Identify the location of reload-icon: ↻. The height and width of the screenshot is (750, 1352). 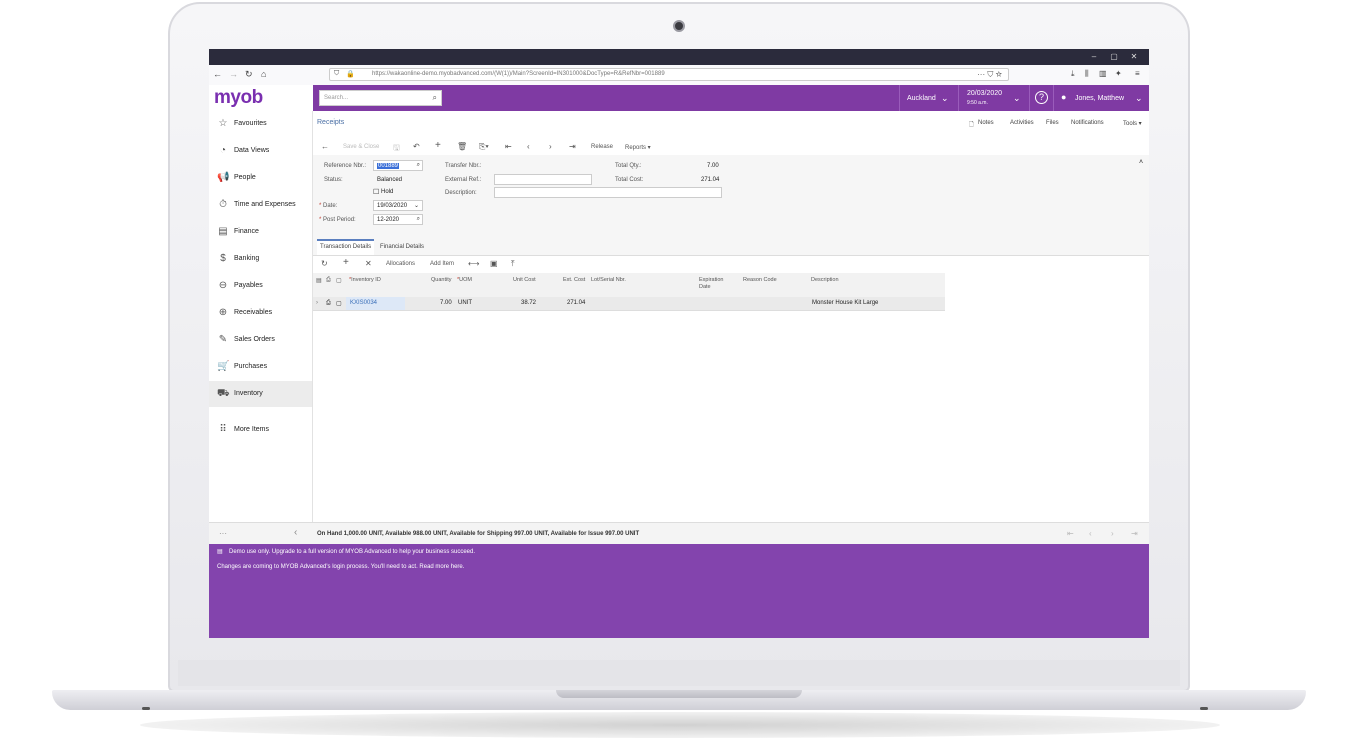
(249, 74).